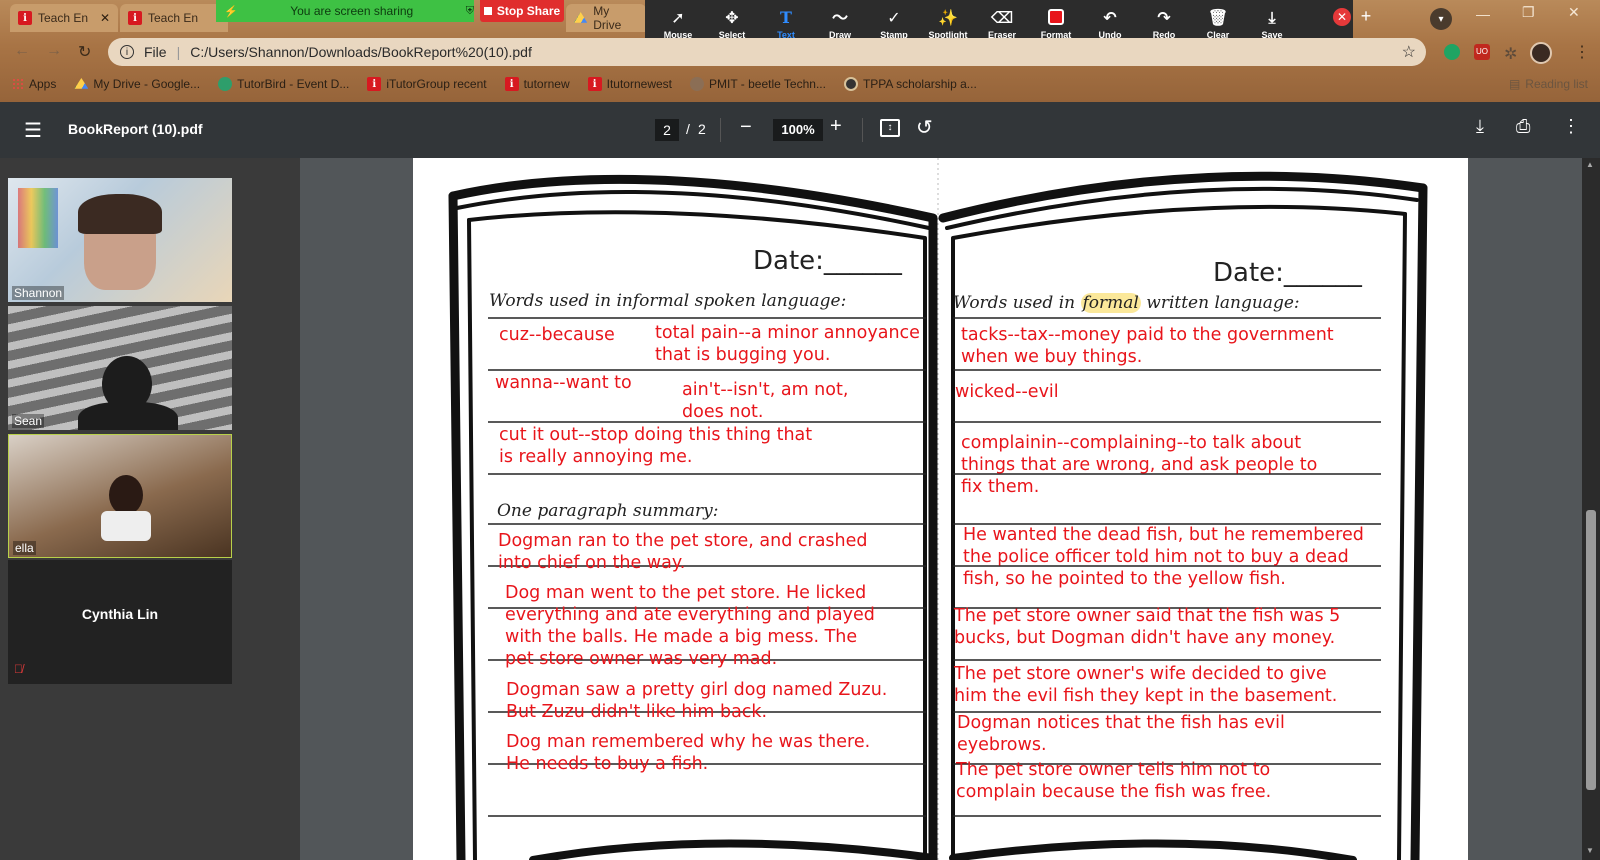  What do you see at coordinates (1514, 84) in the screenshot?
I see `reading-list-icon: ▤` at bounding box center [1514, 84].